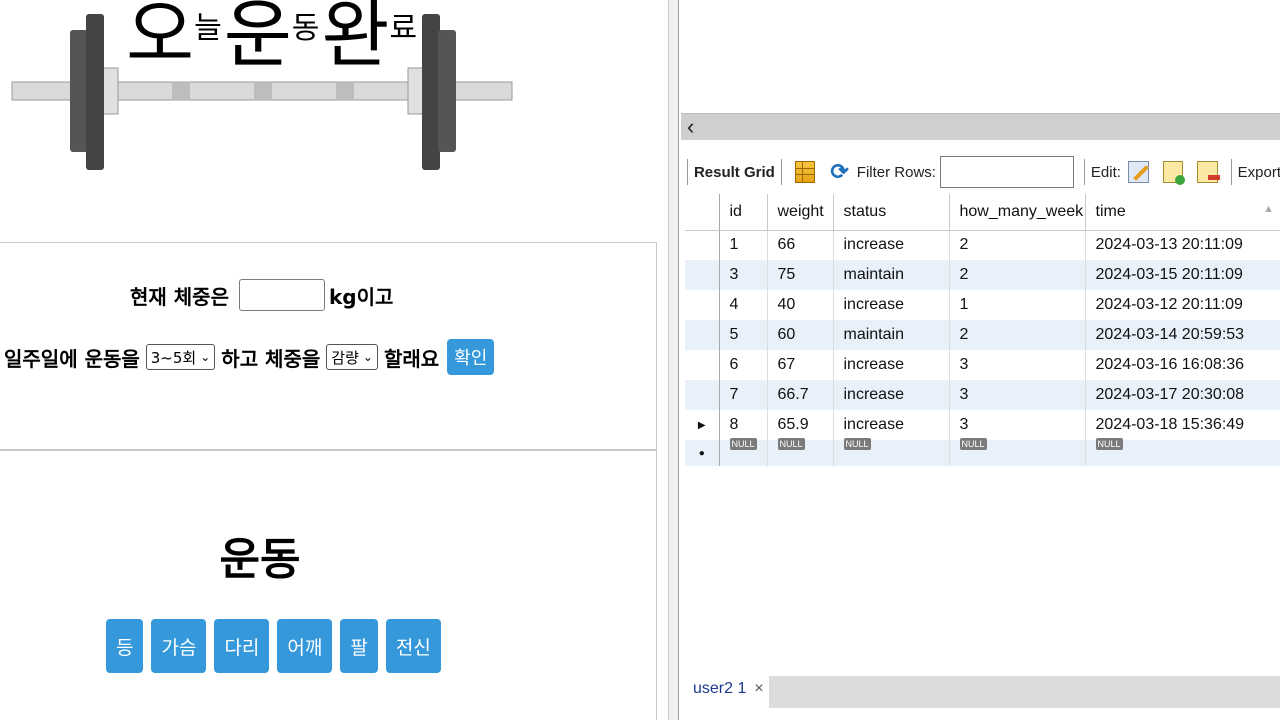 This screenshot has height=720, width=1280. Describe the element at coordinates (1138, 172) in the screenshot. I see `edit-row-icon` at that location.